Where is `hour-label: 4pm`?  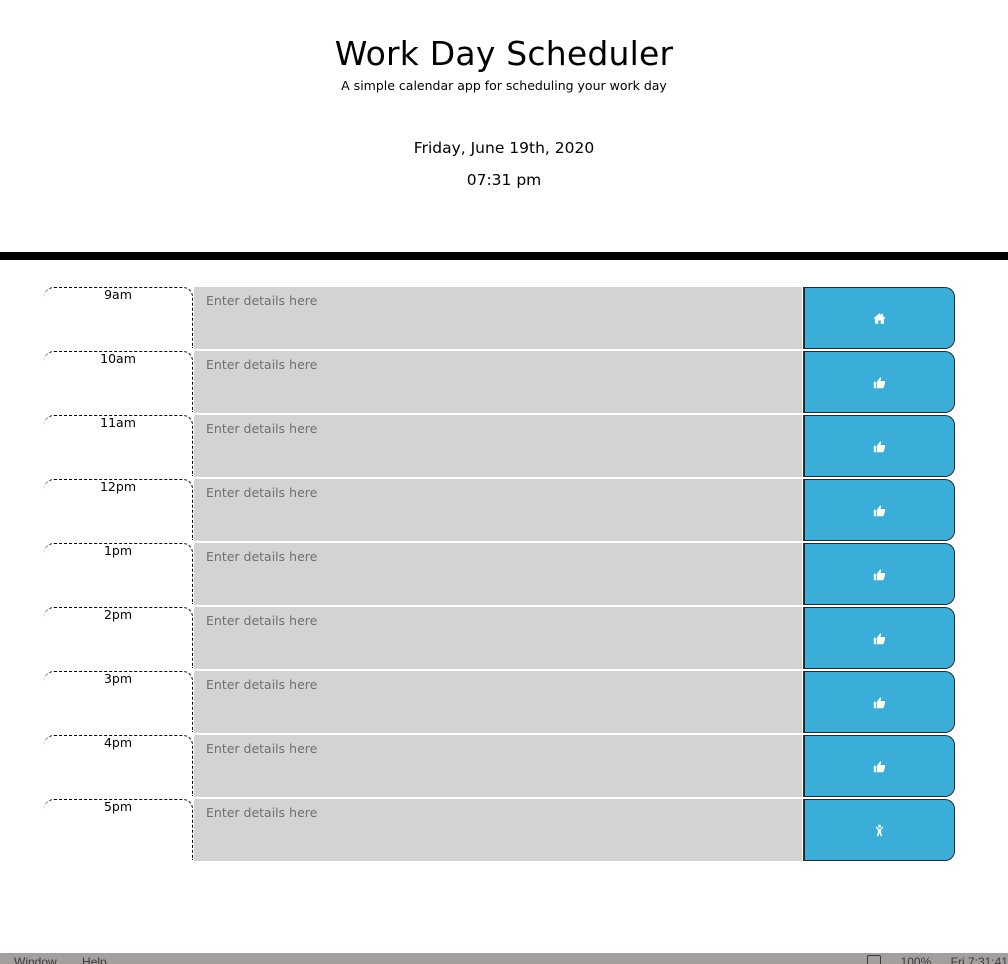
hour-label: 4pm is located at coordinates (118, 765).